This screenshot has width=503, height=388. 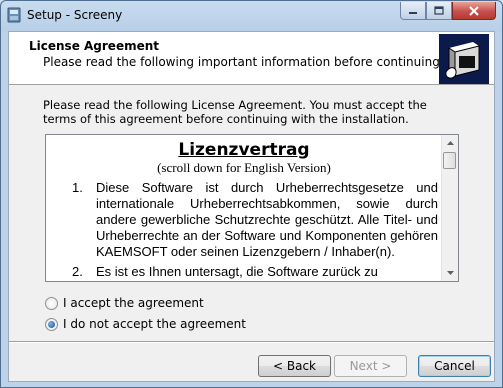 I want to click on decline-radio, so click(x=51, y=324).